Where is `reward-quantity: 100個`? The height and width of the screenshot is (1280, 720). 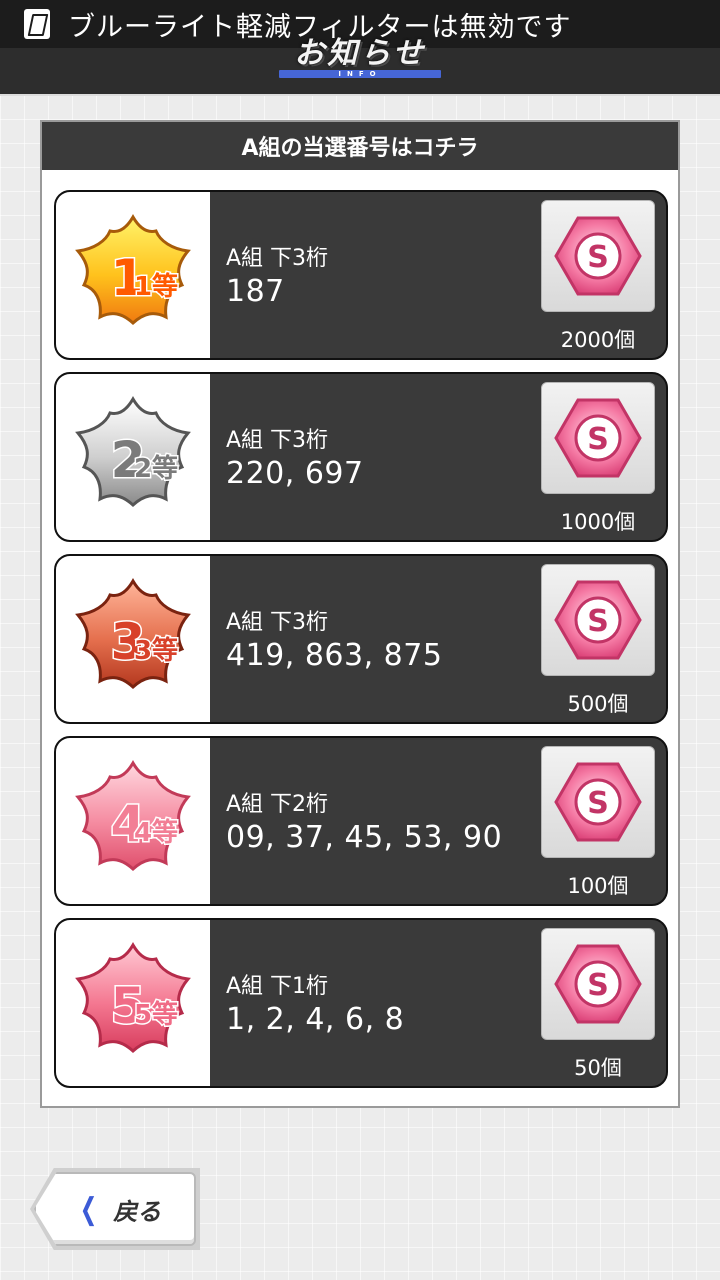
reward-quantity: 100個 is located at coordinates (598, 886).